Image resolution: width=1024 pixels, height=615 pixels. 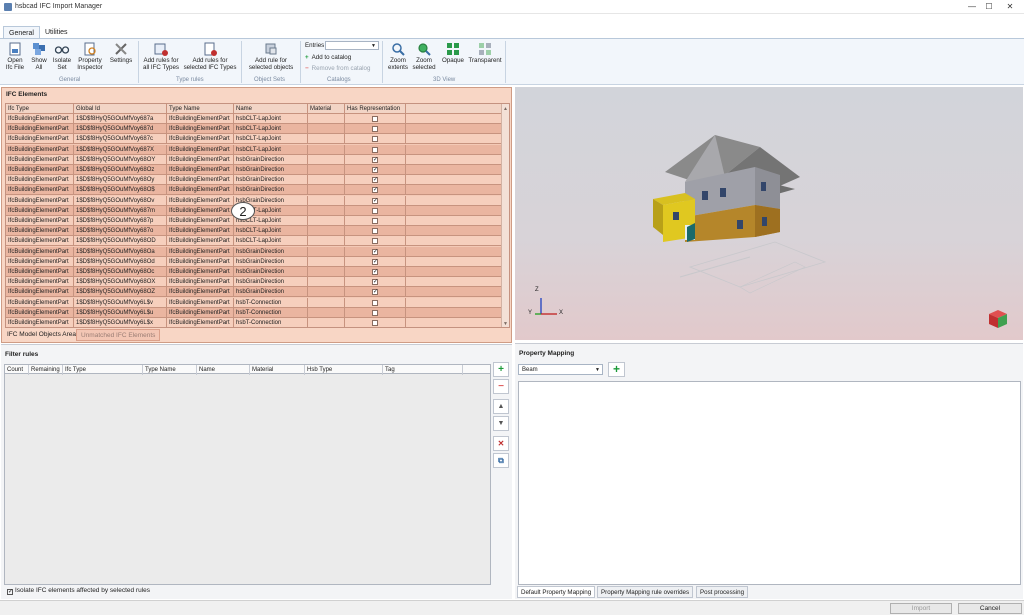 What do you see at coordinates (210, 56) in the screenshot?
I see `add-rules-selected-button: Add rules for selected IFC Types` at bounding box center [210, 56].